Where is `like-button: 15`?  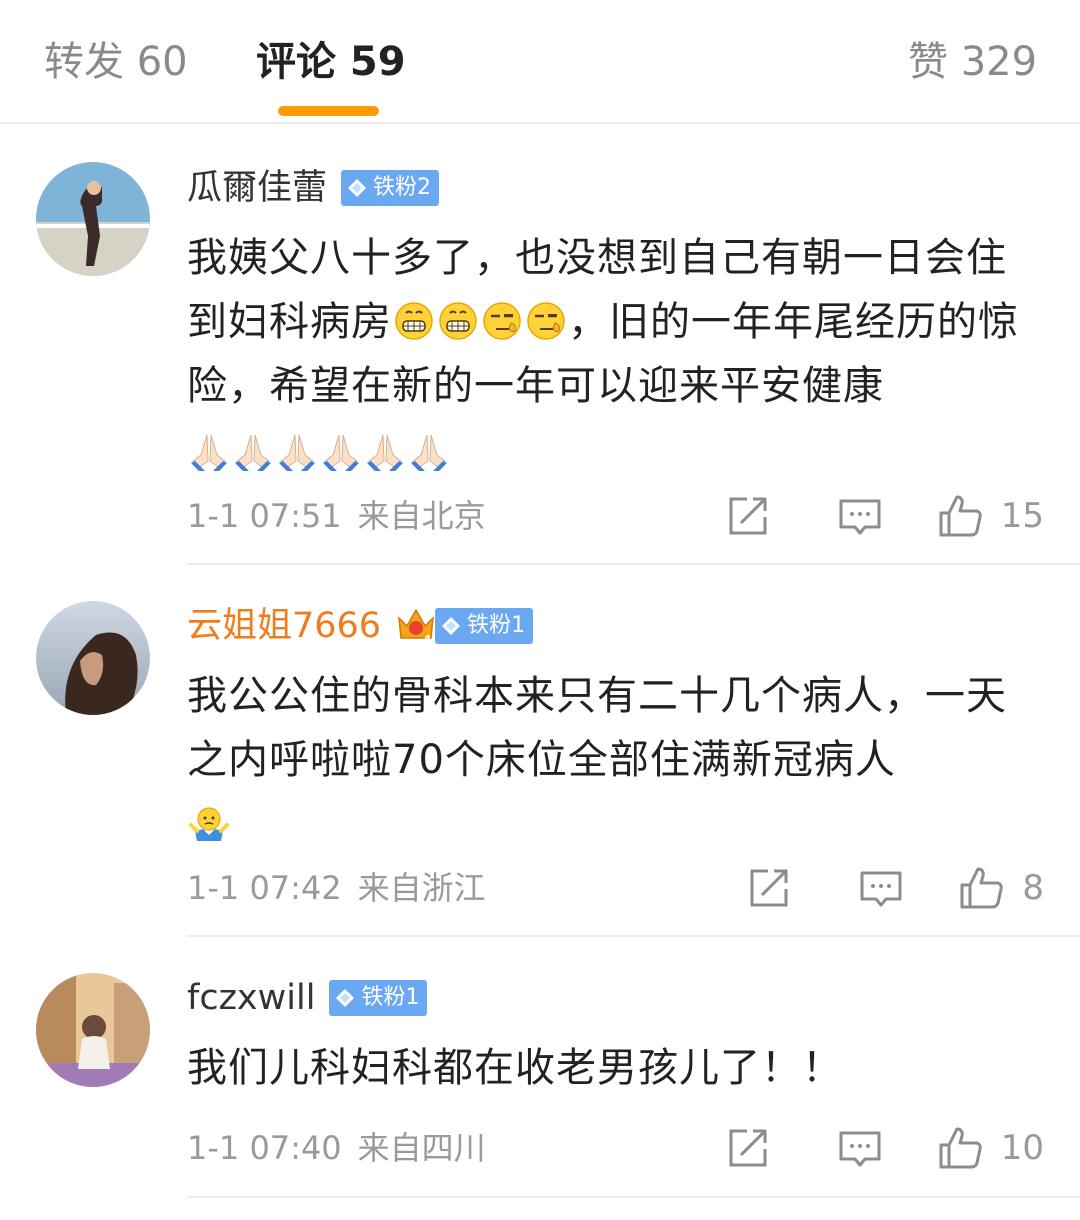
like-button: 15 is located at coordinates (990, 516).